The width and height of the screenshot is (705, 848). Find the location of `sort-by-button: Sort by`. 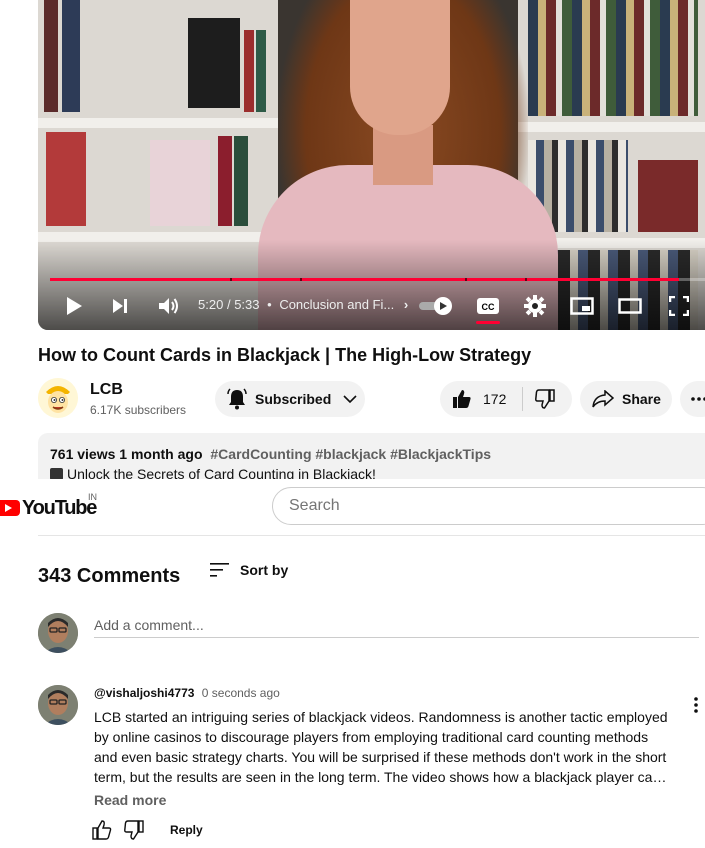

sort-by-button: Sort by is located at coordinates (249, 570).